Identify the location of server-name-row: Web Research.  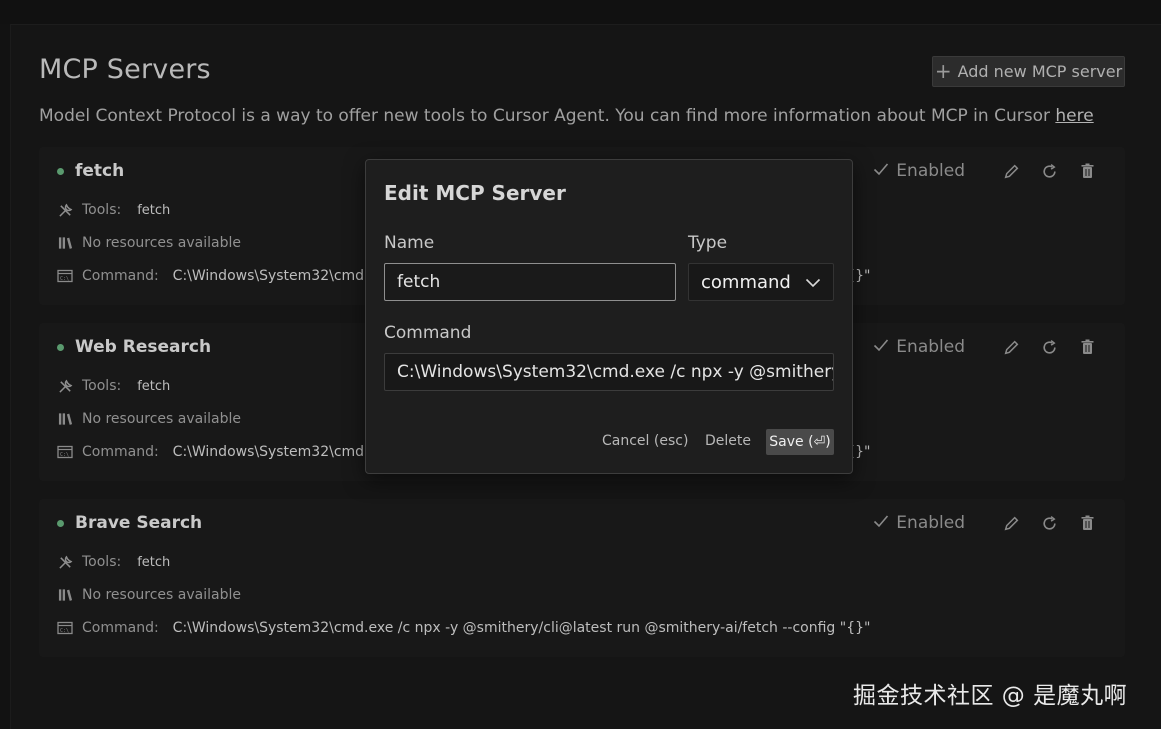
(134, 347).